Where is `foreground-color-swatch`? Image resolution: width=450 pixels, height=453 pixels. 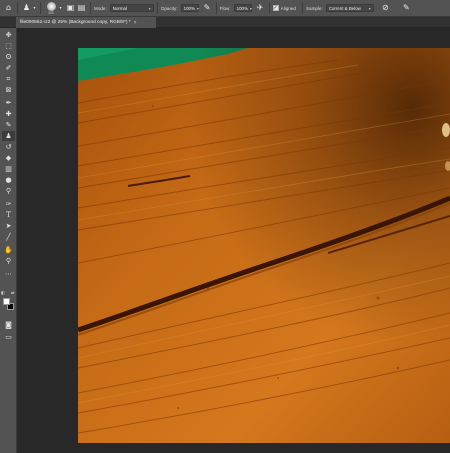
foreground-color-swatch is located at coordinates (6, 301).